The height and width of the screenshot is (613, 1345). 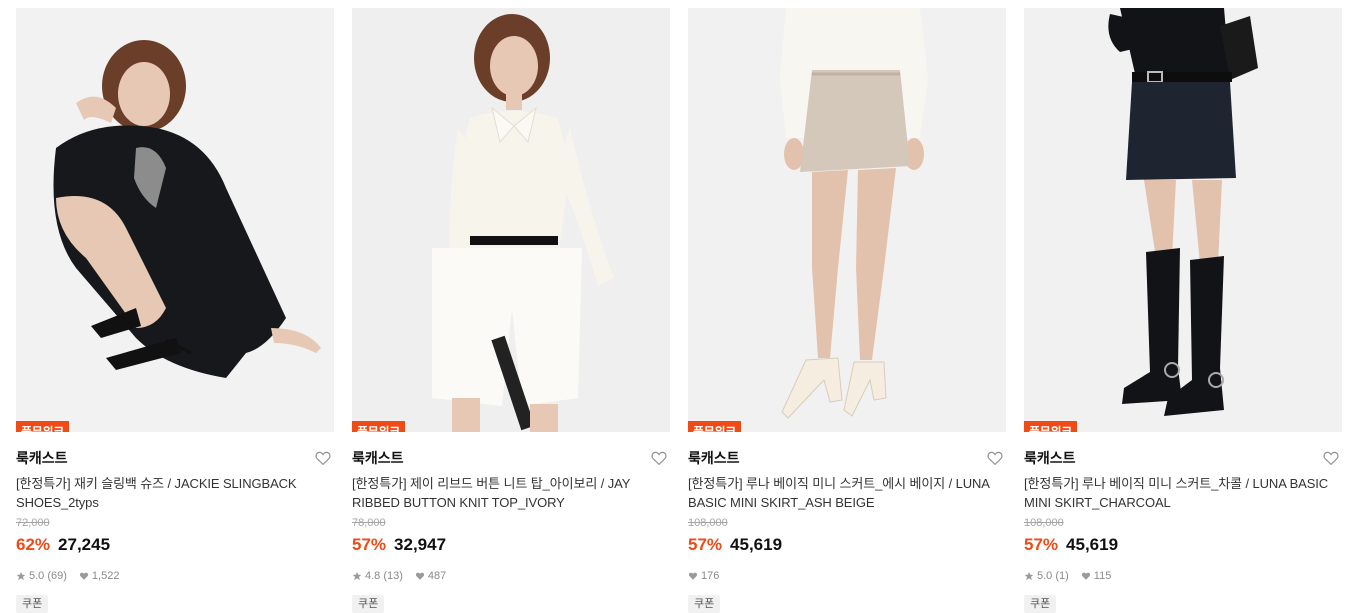 What do you see at coordinates (1183, 576) in the screenshot?
I see `review-stats: 5.0 (1) 115` at bounding box center [1183, 576].